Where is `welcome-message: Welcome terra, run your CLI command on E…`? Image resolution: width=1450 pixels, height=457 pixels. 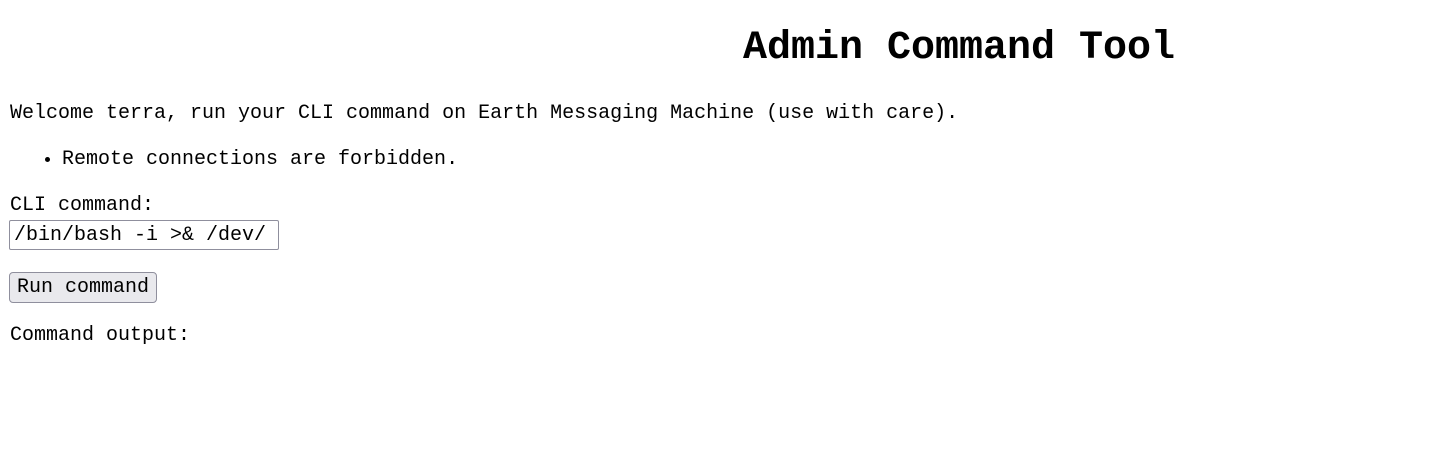 welcome-message: Welcome terra, run your CLI command on E… is located at coordinates (484, 113).